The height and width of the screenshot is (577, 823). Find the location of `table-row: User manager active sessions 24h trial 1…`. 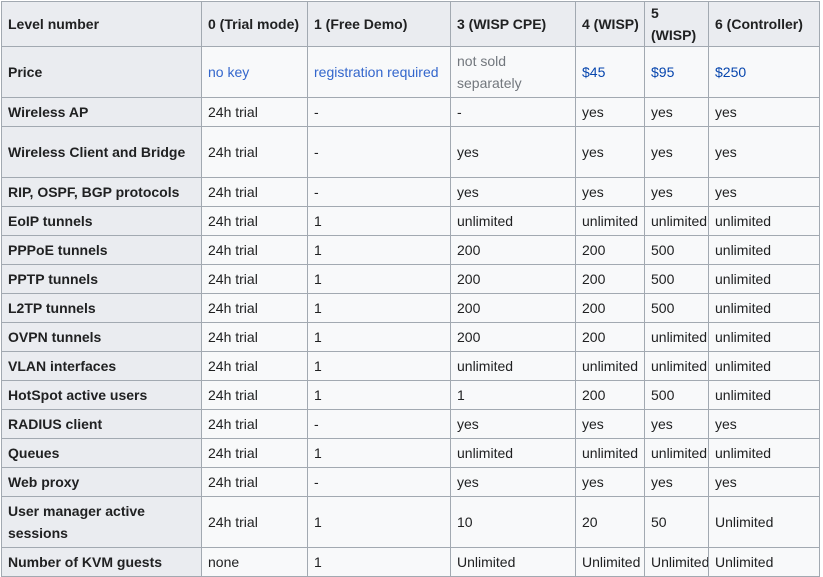

table-row: User manager active sessions 24h trial 1… is located at coordinates (410, 522).